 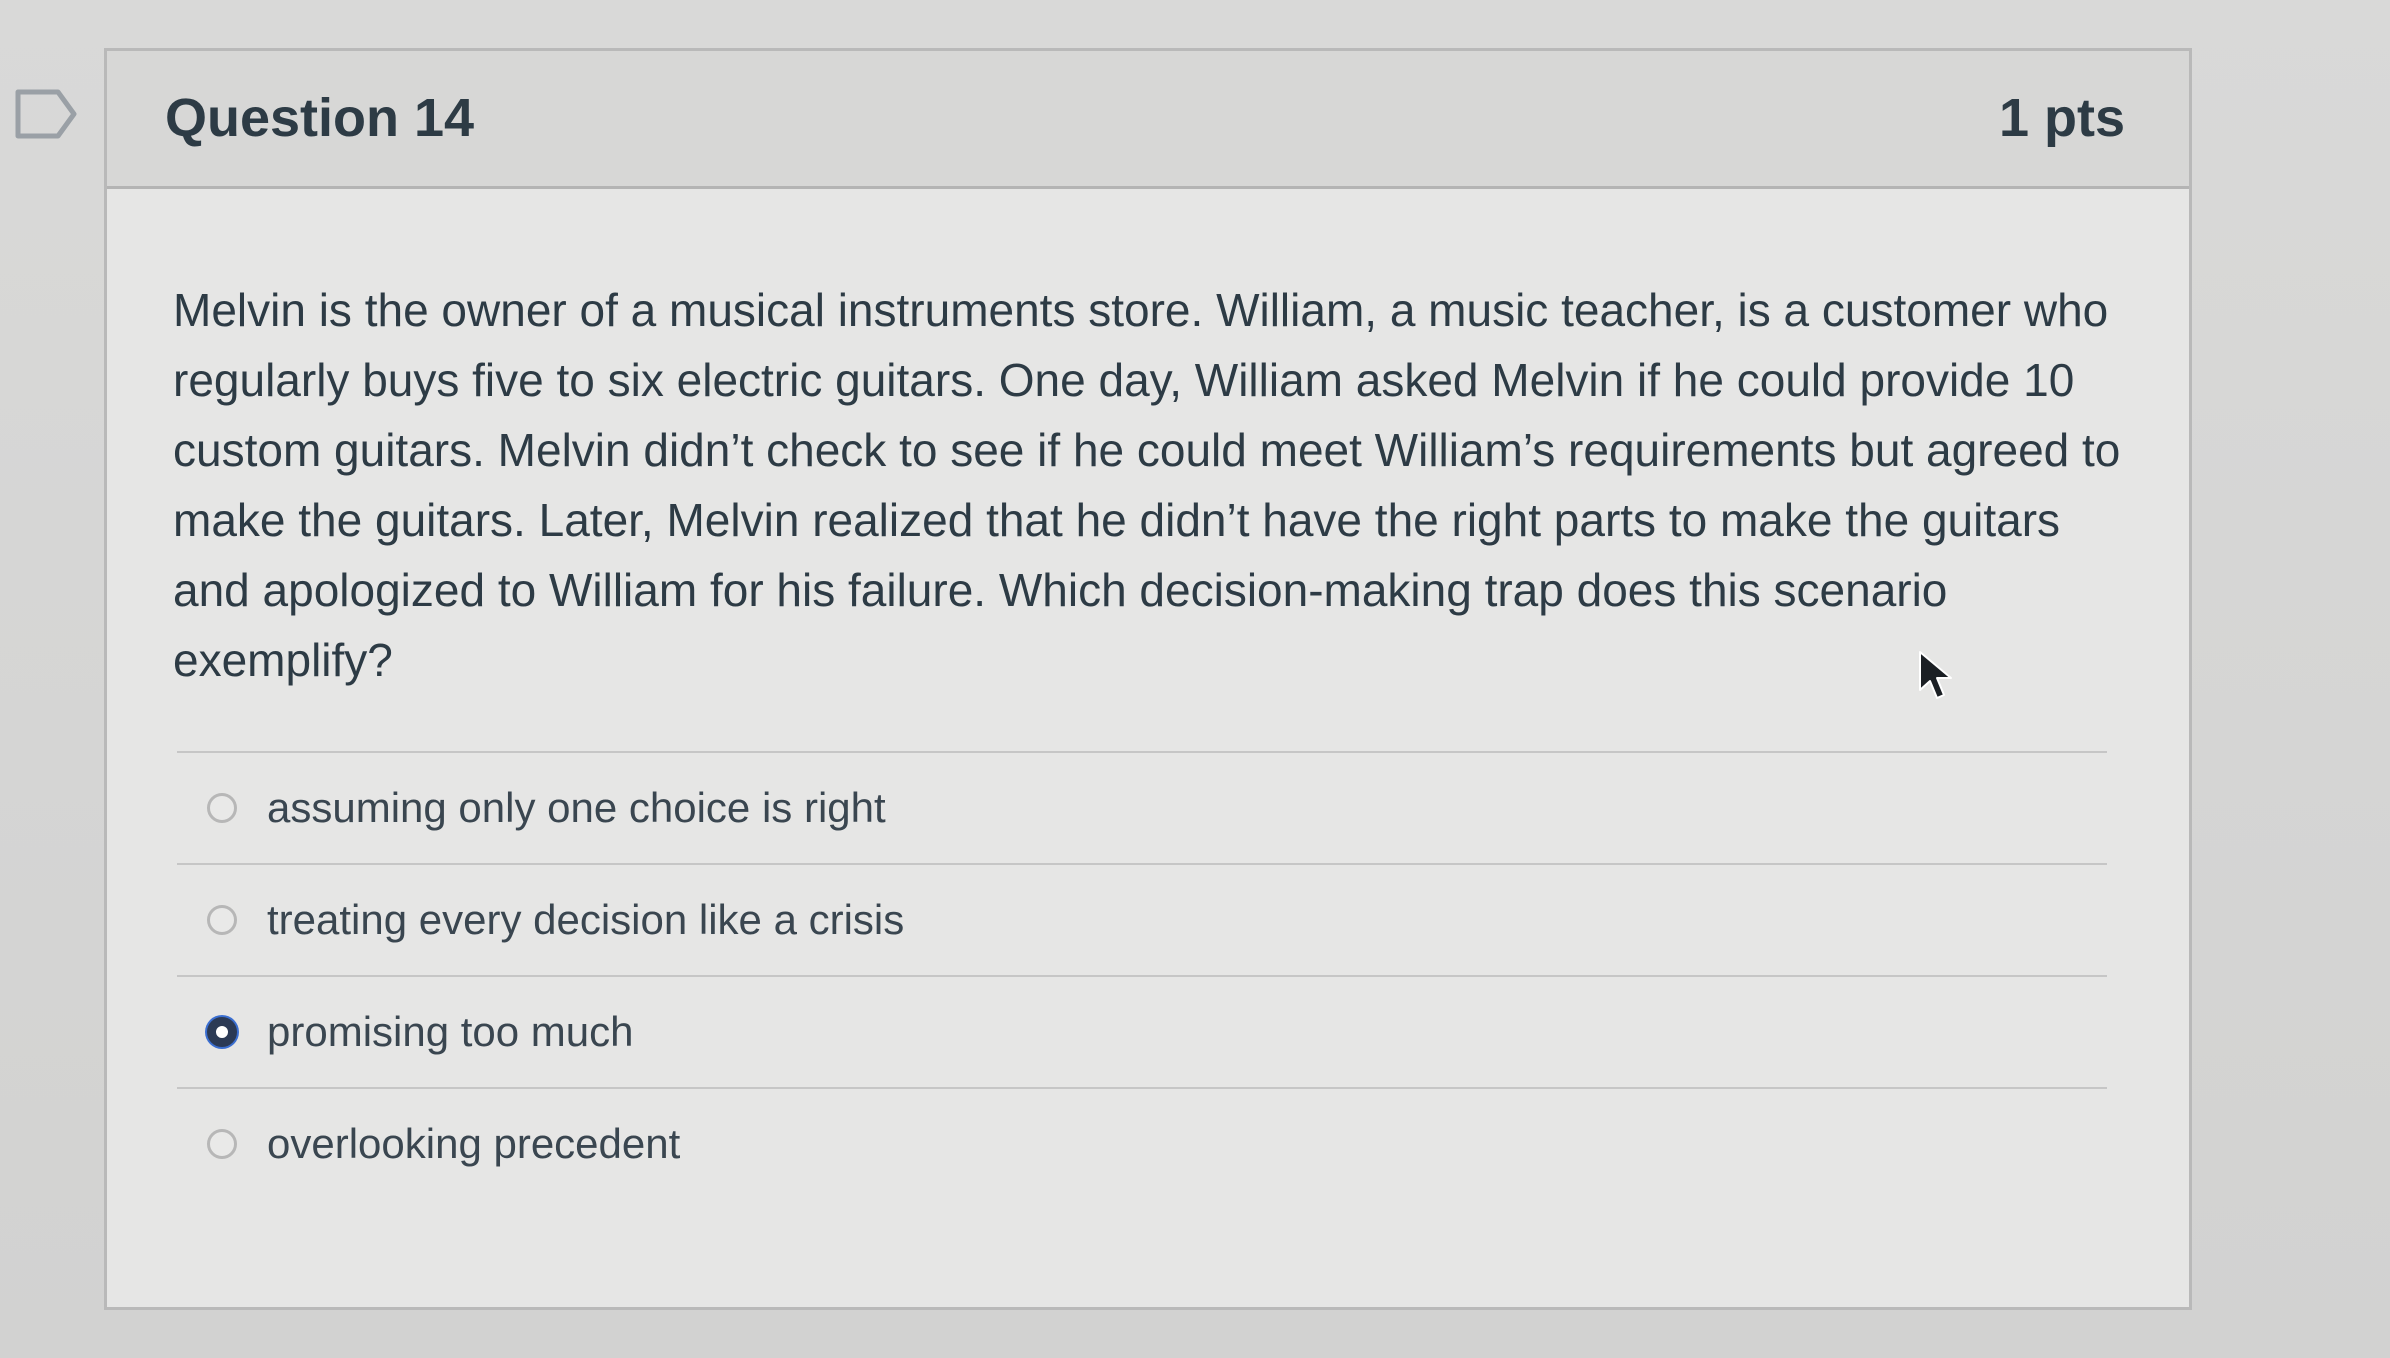 What do you see at coordinates (1142, 1144) in the screenshot?
I see `answer-option-4: overlooking precedent` at bounding box center [1142, 1144].